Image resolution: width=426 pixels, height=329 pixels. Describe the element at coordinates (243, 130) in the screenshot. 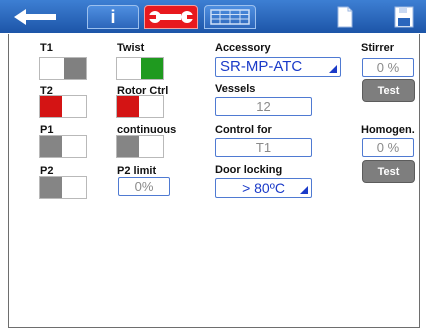

I see `control-for-label: Control for` at that location.